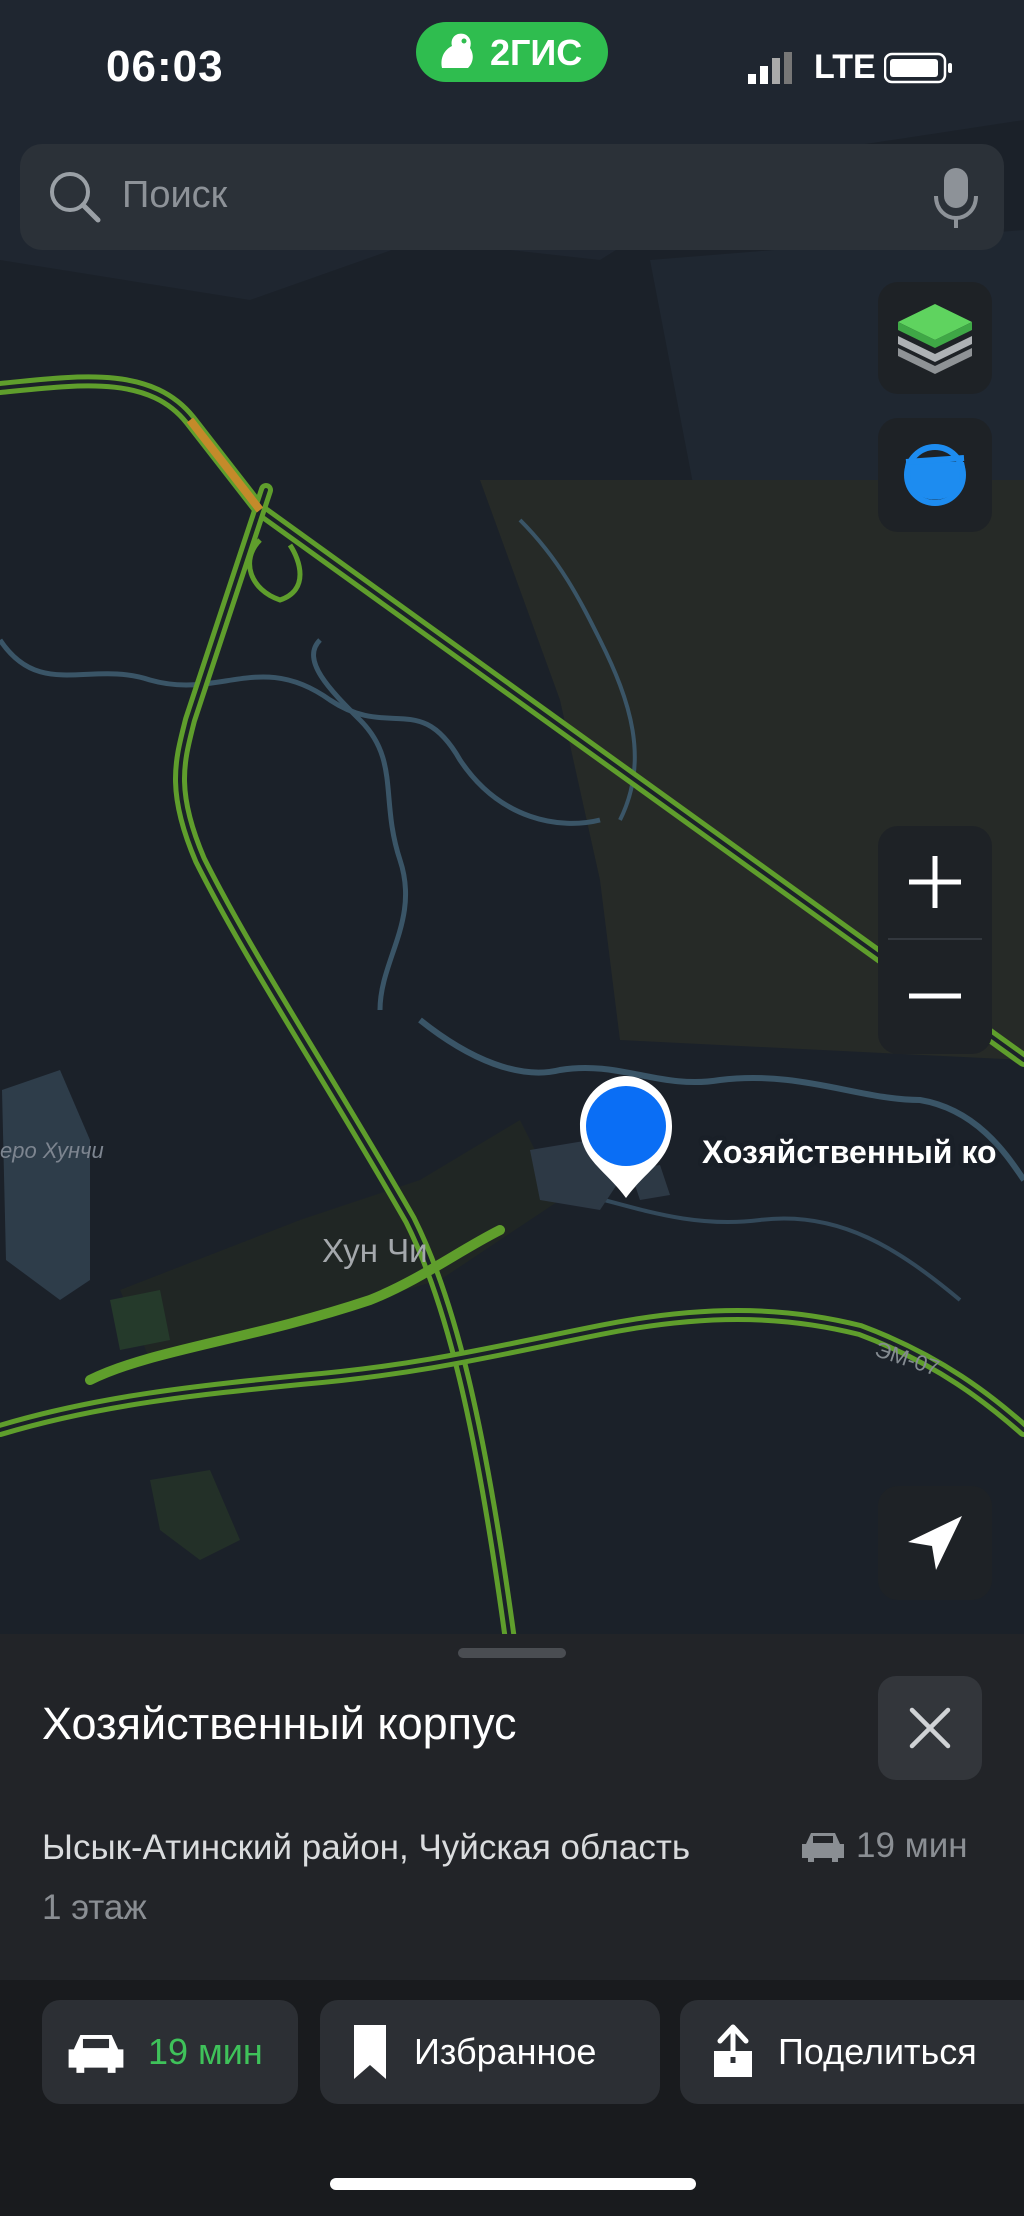  I want to click on eta-text: 19 мин, so click(912, 1845).